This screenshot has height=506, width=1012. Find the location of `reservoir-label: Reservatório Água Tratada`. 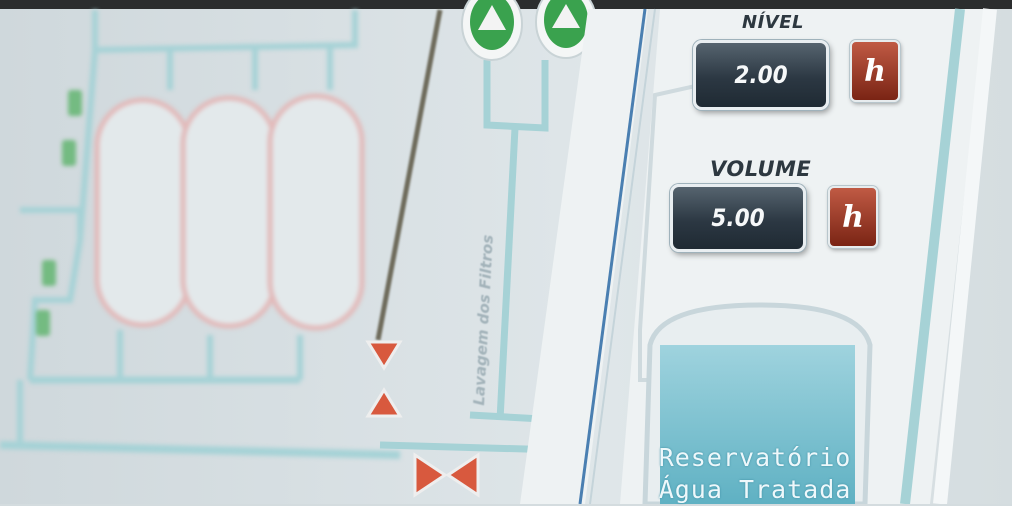

reservoir-label: Reservatório Água Tratada is located at coordinates (755, 474).